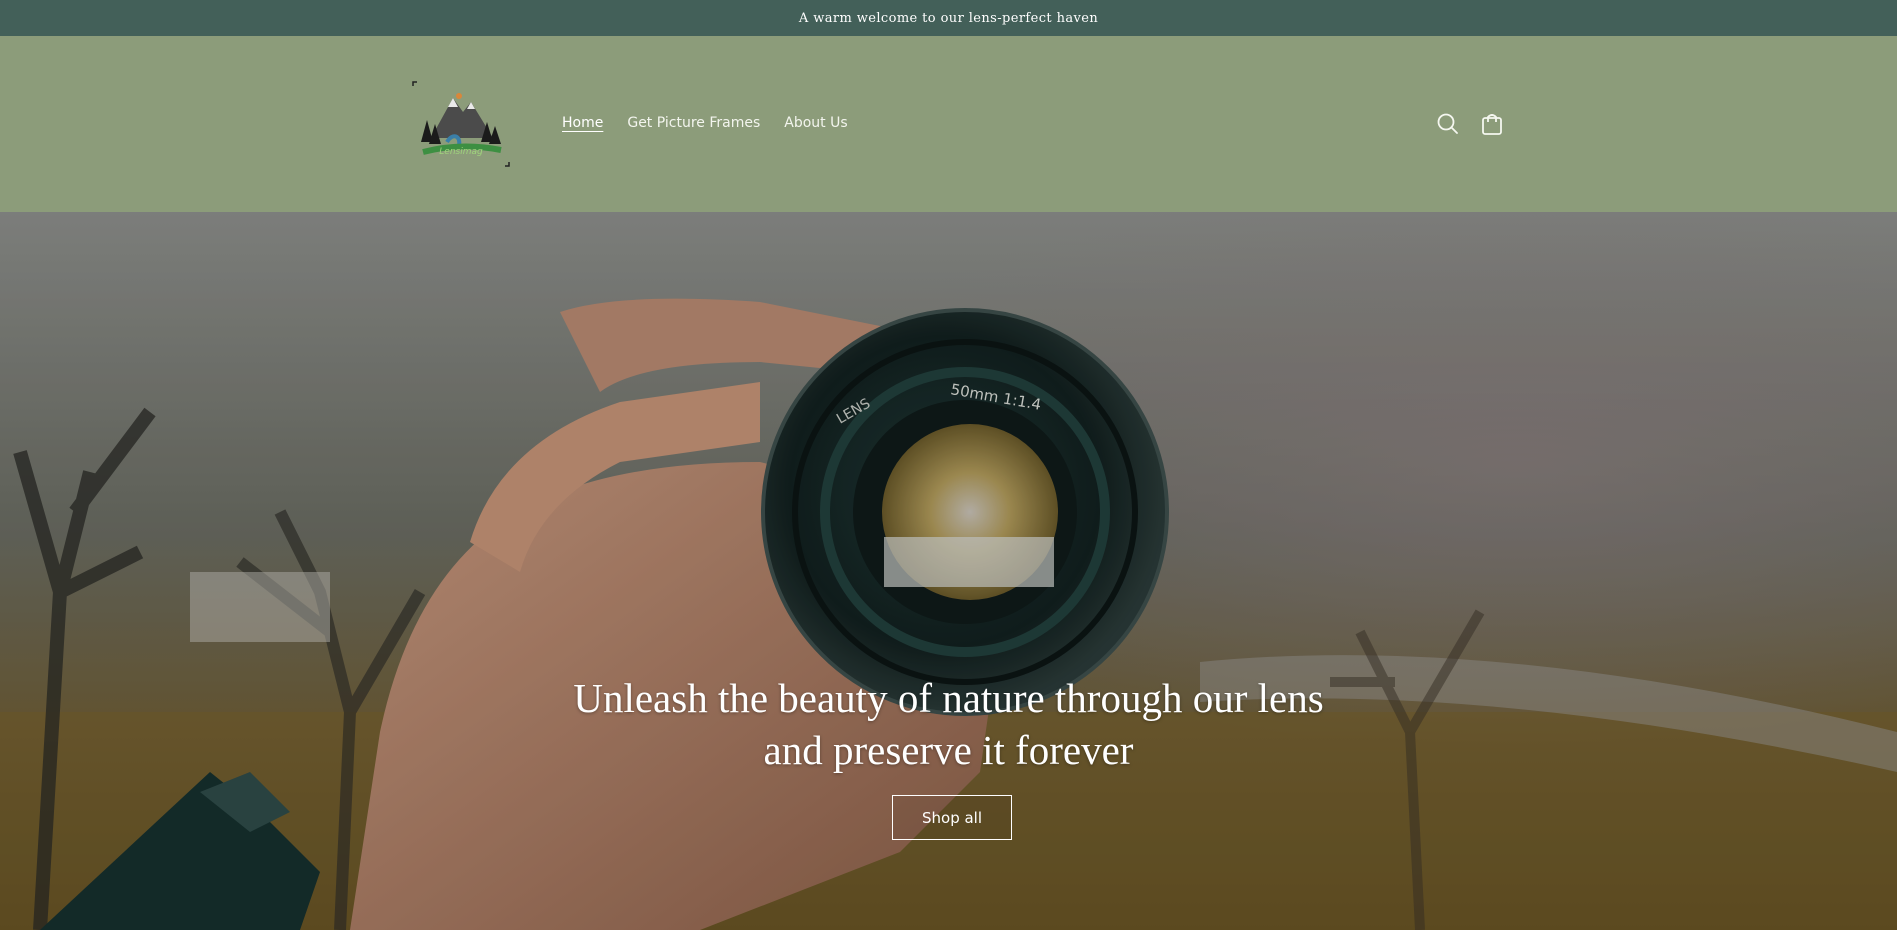  I want to click on nav-get-picture-frames: Get Picture Frames, so click(693, 123).